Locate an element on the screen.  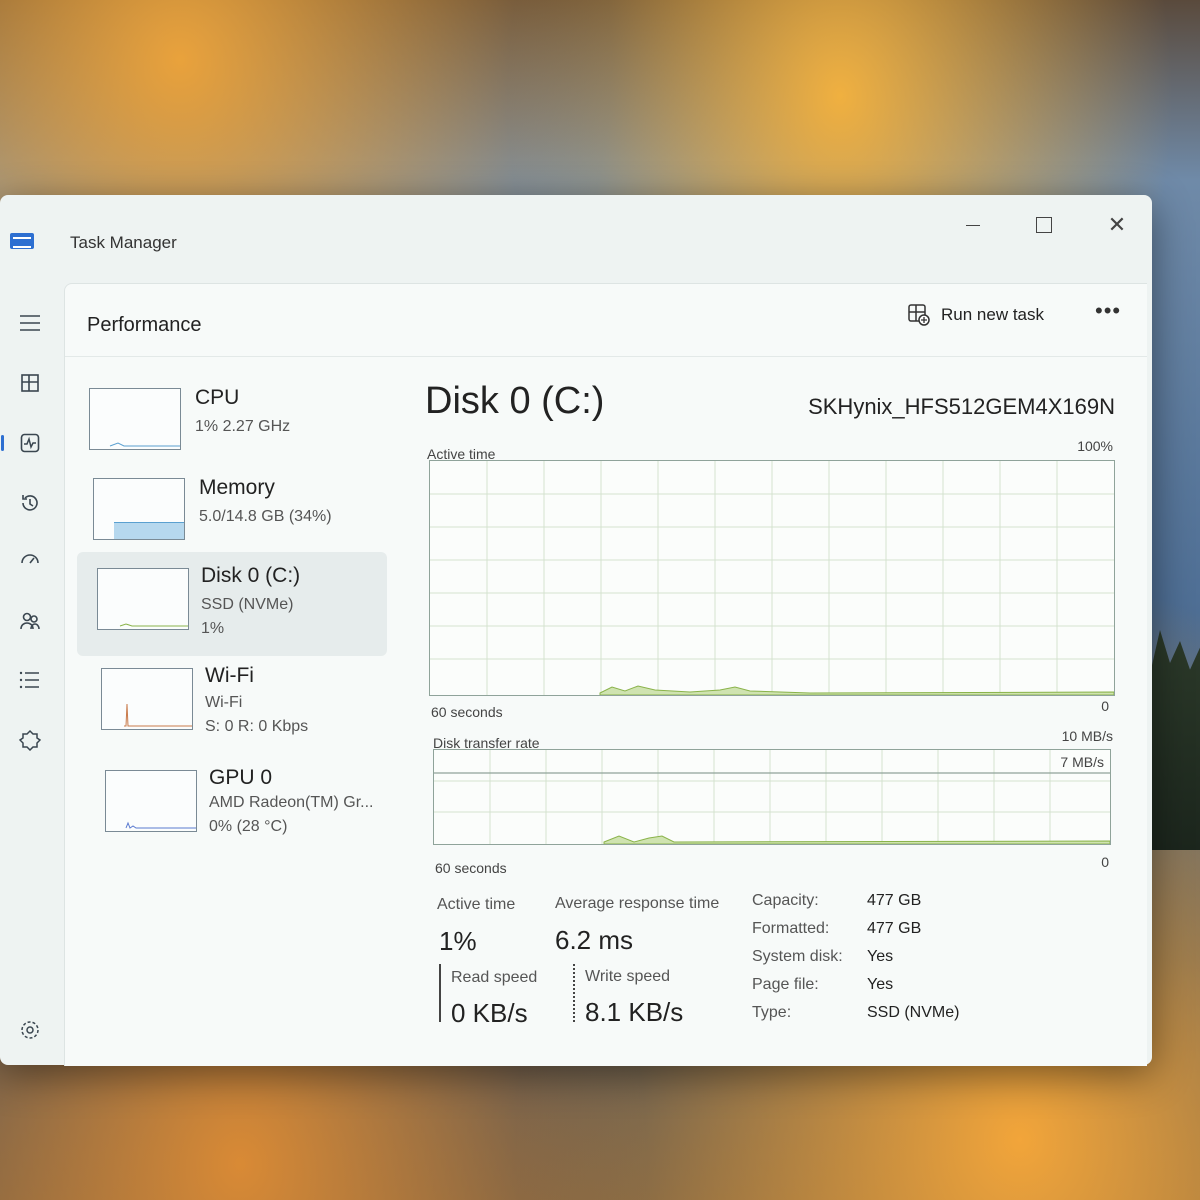
active-time-graph is located at coordinates (772, 578).